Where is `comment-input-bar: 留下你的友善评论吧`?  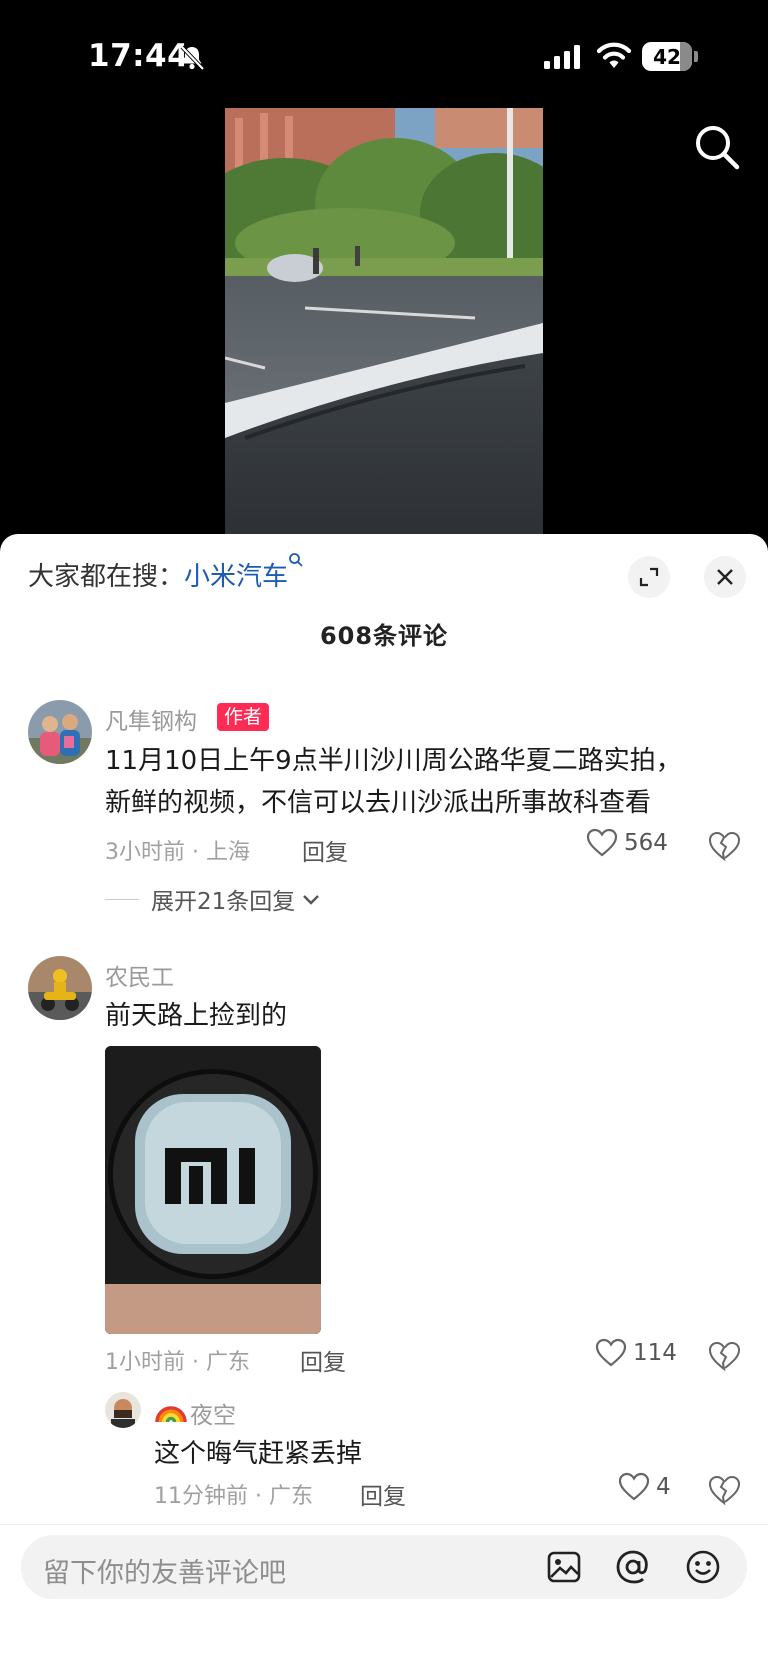 comment-input-bar: 留下你的友善评论吧 is located at coordinates (384, 1596).